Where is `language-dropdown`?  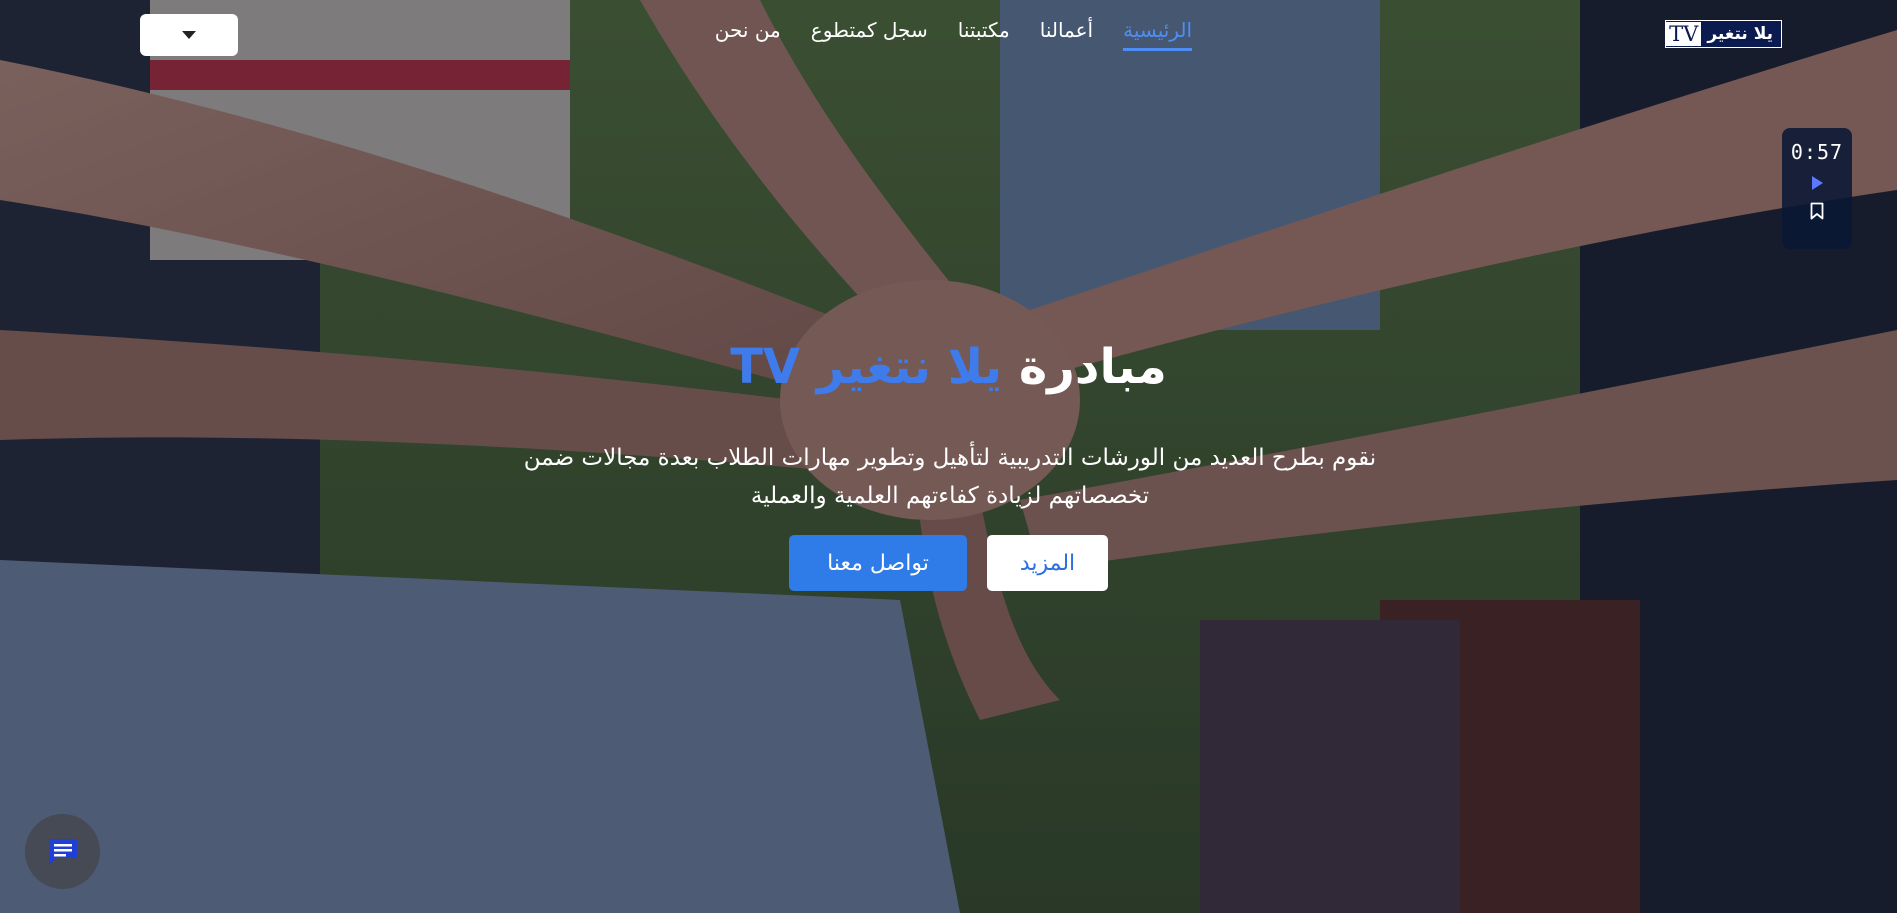
language-dropdown is located at coordinates (189, 35).